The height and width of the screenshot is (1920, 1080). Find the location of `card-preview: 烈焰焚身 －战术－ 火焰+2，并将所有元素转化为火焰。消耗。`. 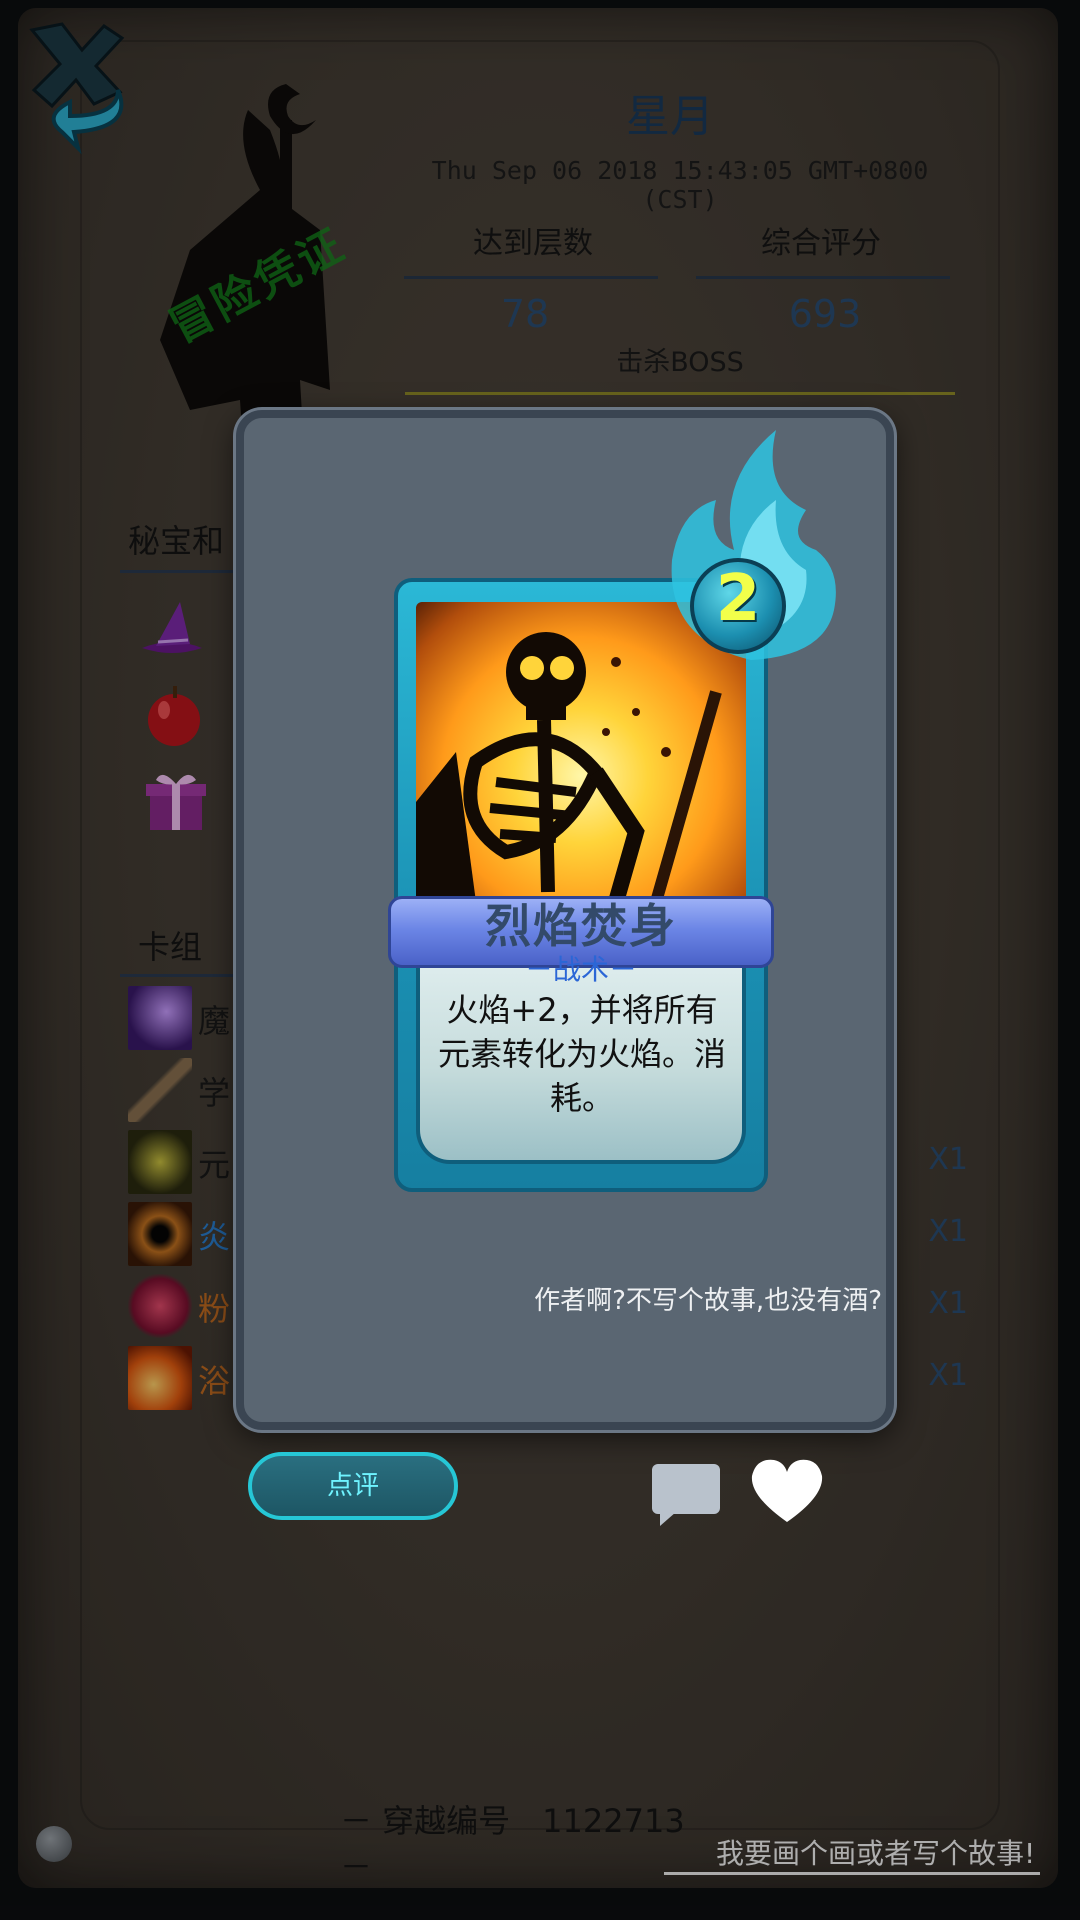

card-preview: 烈焰焚身 －战术－ 火焰+2，并将所有元素转化为火焰。消耗。 is located at coordinates (581, 885).